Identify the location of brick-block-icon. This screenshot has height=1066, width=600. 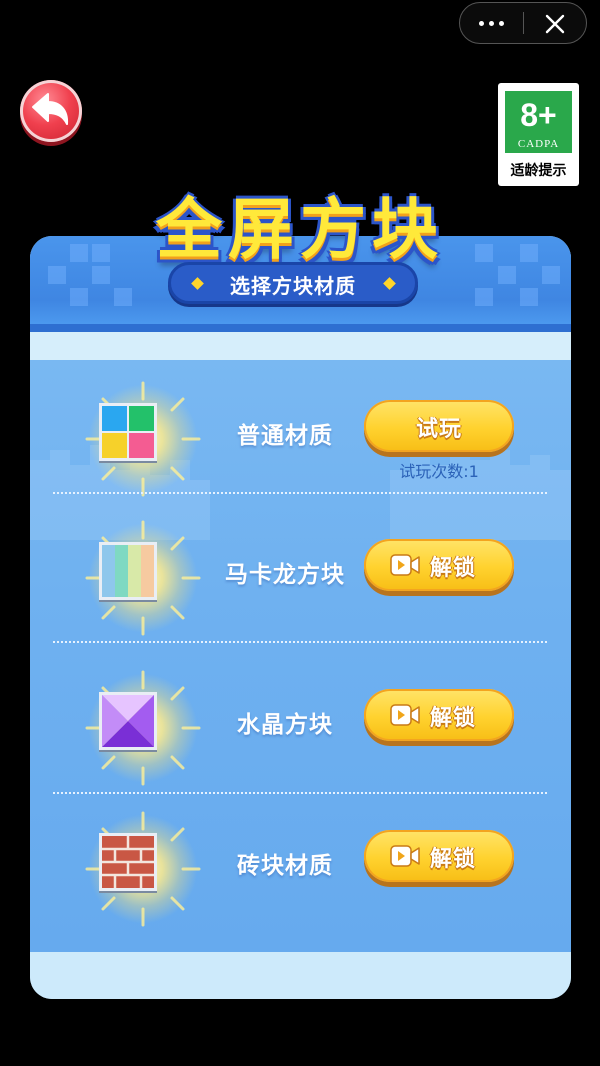
(128, 862).